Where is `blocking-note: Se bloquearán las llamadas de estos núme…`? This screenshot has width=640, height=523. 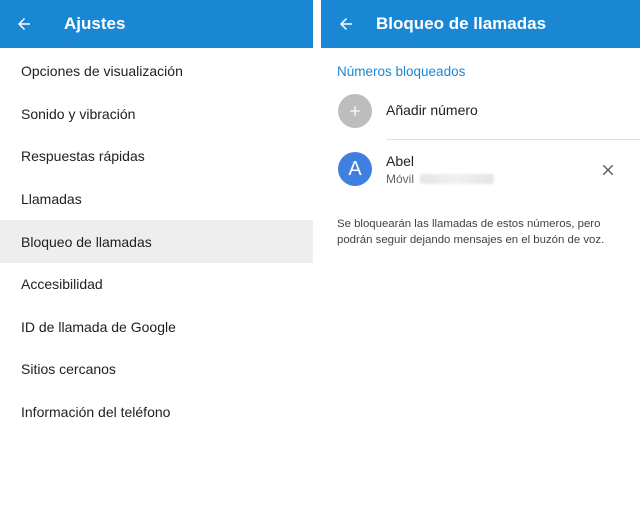 blocking-note: Se bloquearán las llamadas de estos núme… is located at coordinates (471, 232).